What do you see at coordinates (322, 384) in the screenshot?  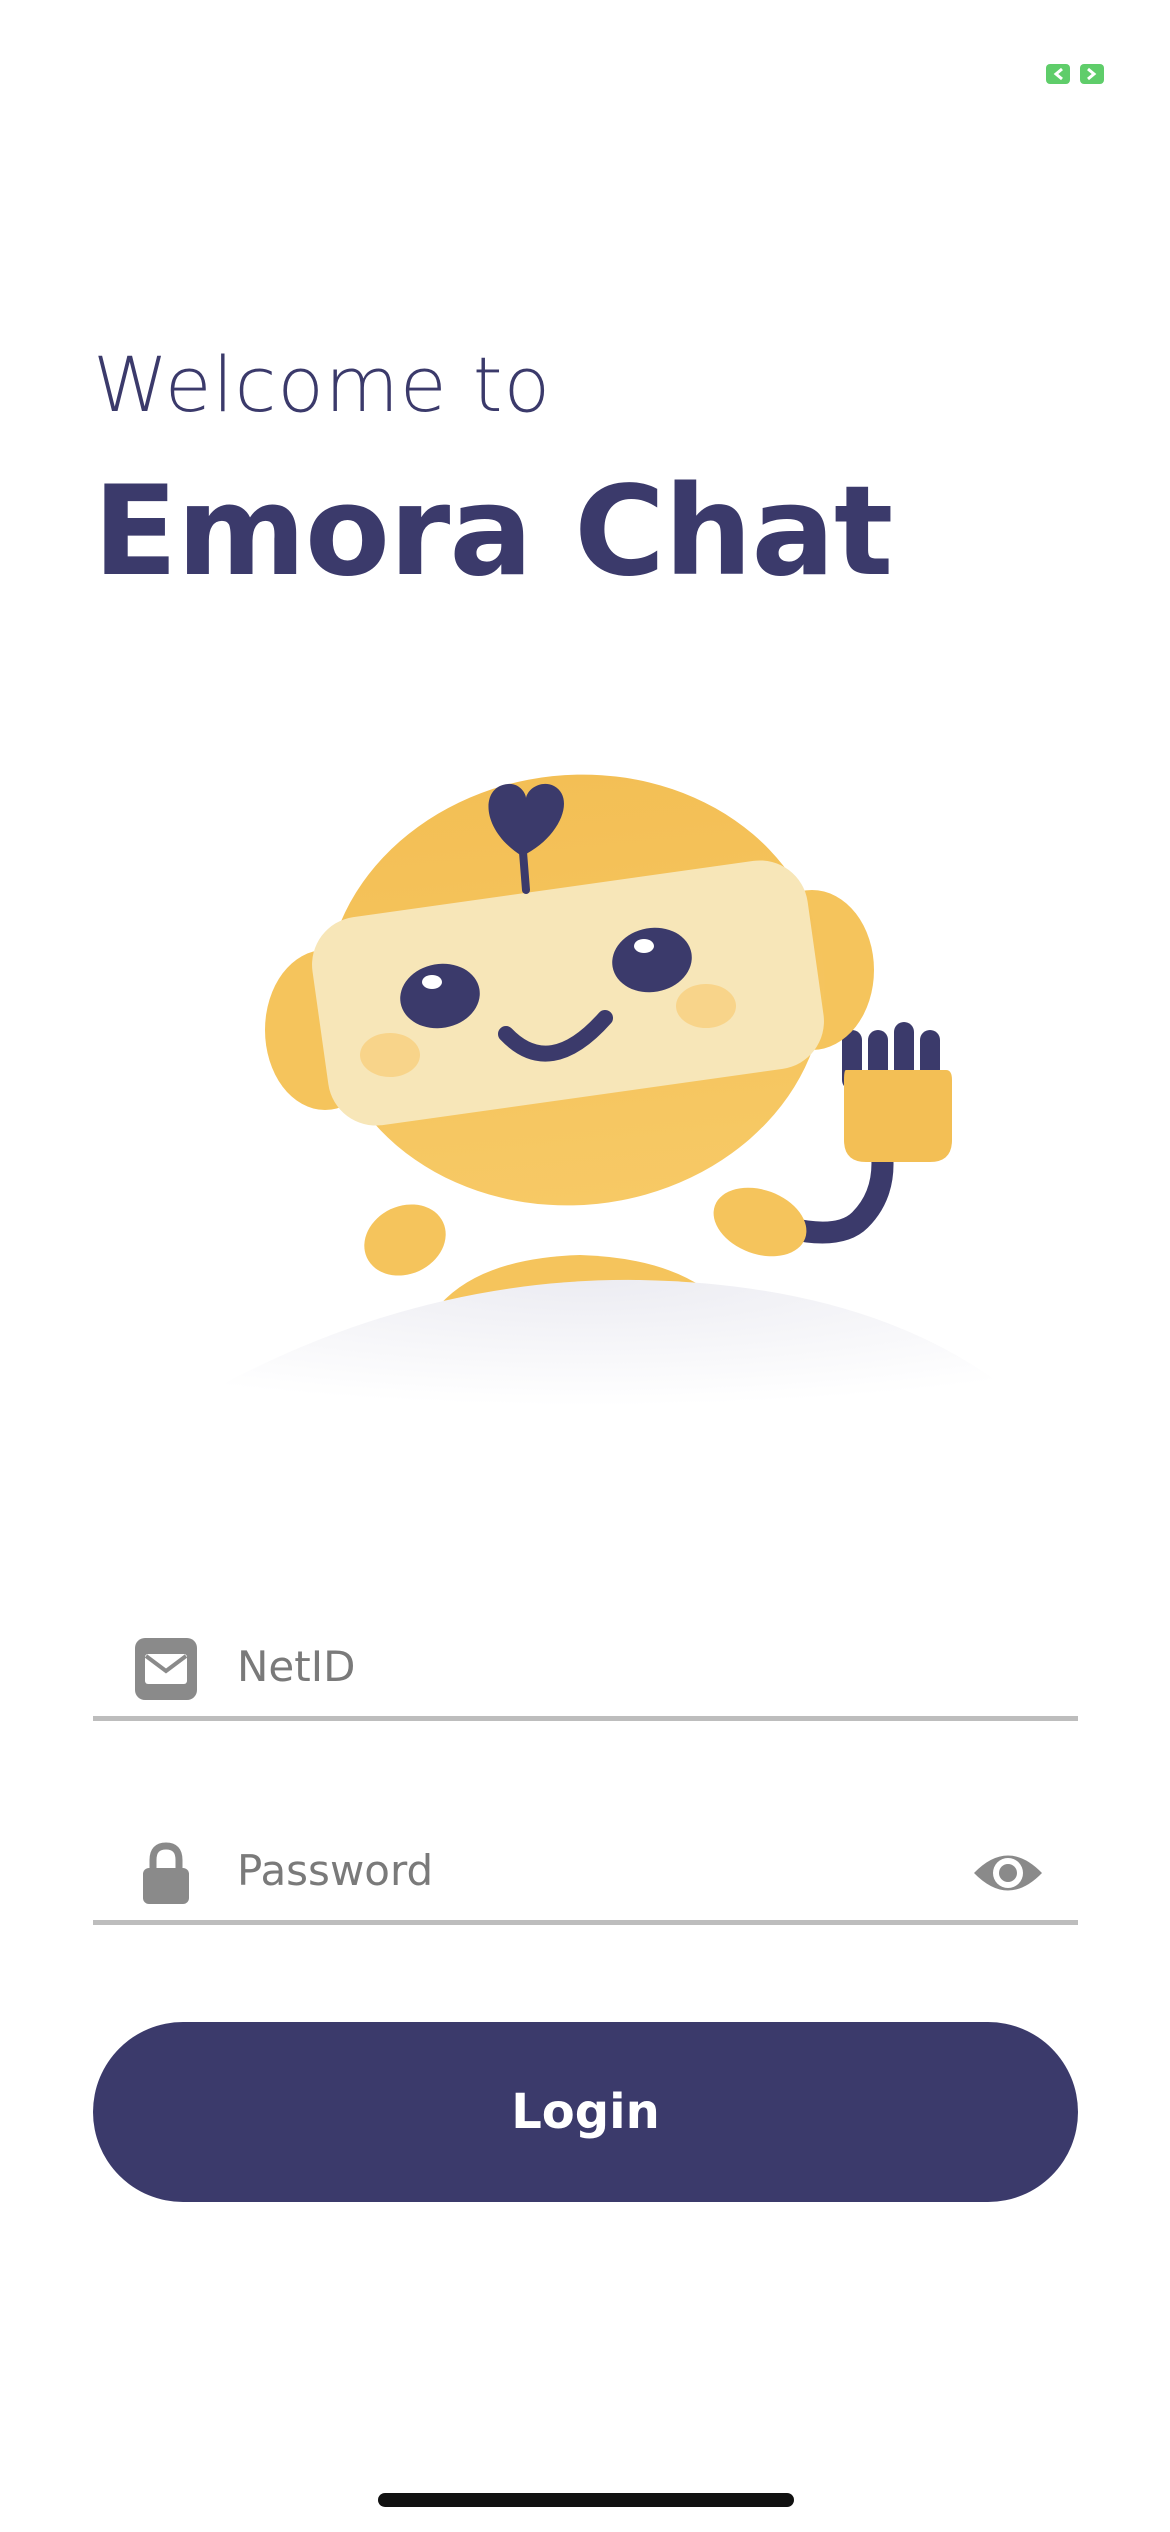 I see `welcome-text: Welcome to` at bounding box center [322, 384].